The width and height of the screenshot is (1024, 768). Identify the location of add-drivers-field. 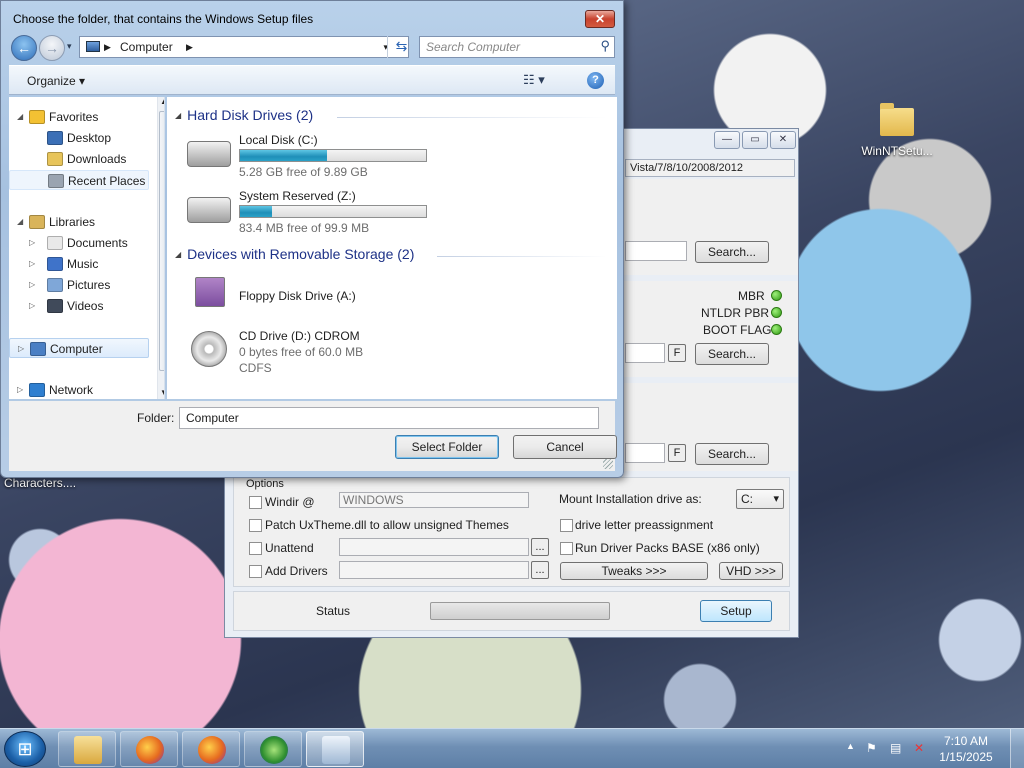
(434, 570).